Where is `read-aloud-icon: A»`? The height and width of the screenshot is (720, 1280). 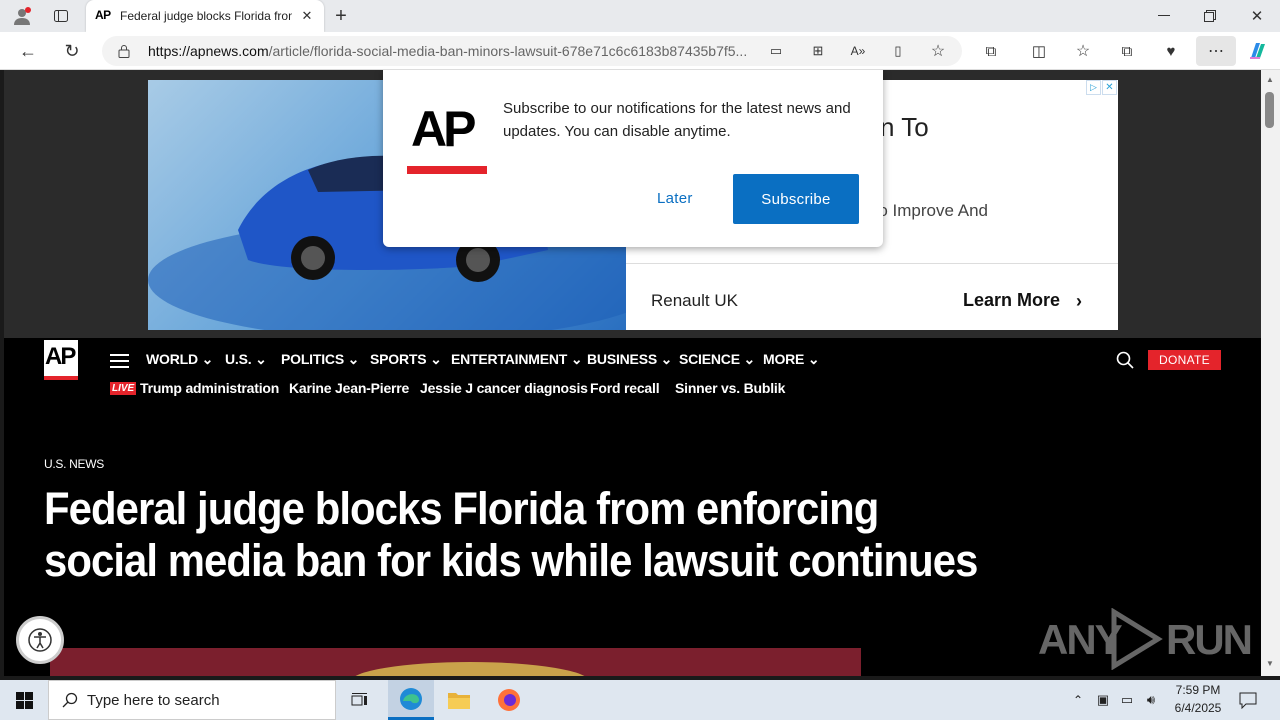 read-aloud-icon: A» is located at coordinates (858, 51).